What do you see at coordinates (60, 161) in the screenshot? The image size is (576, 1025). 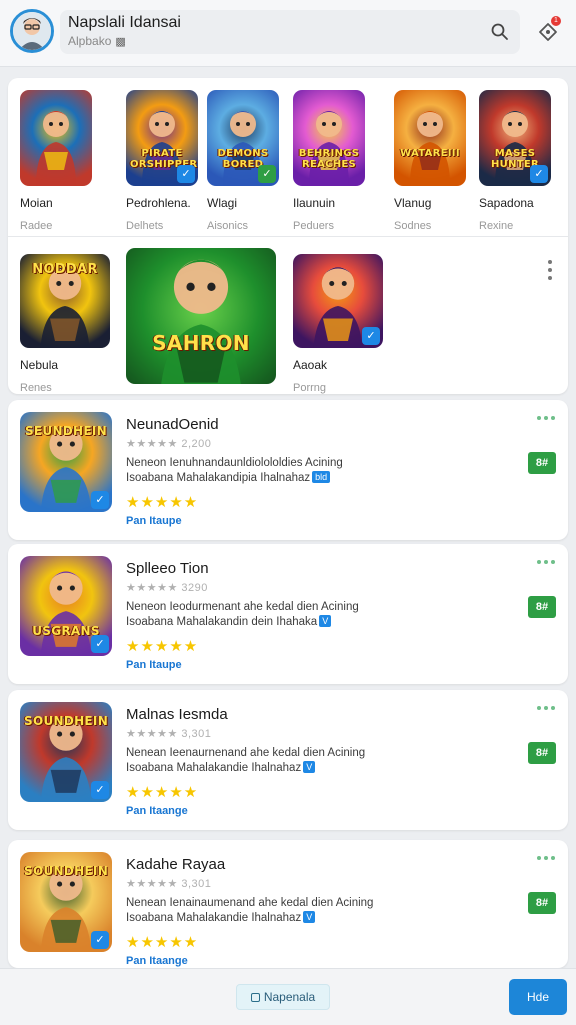 I see `app-tile: Moian Radee` at bounding box center [60, 161].